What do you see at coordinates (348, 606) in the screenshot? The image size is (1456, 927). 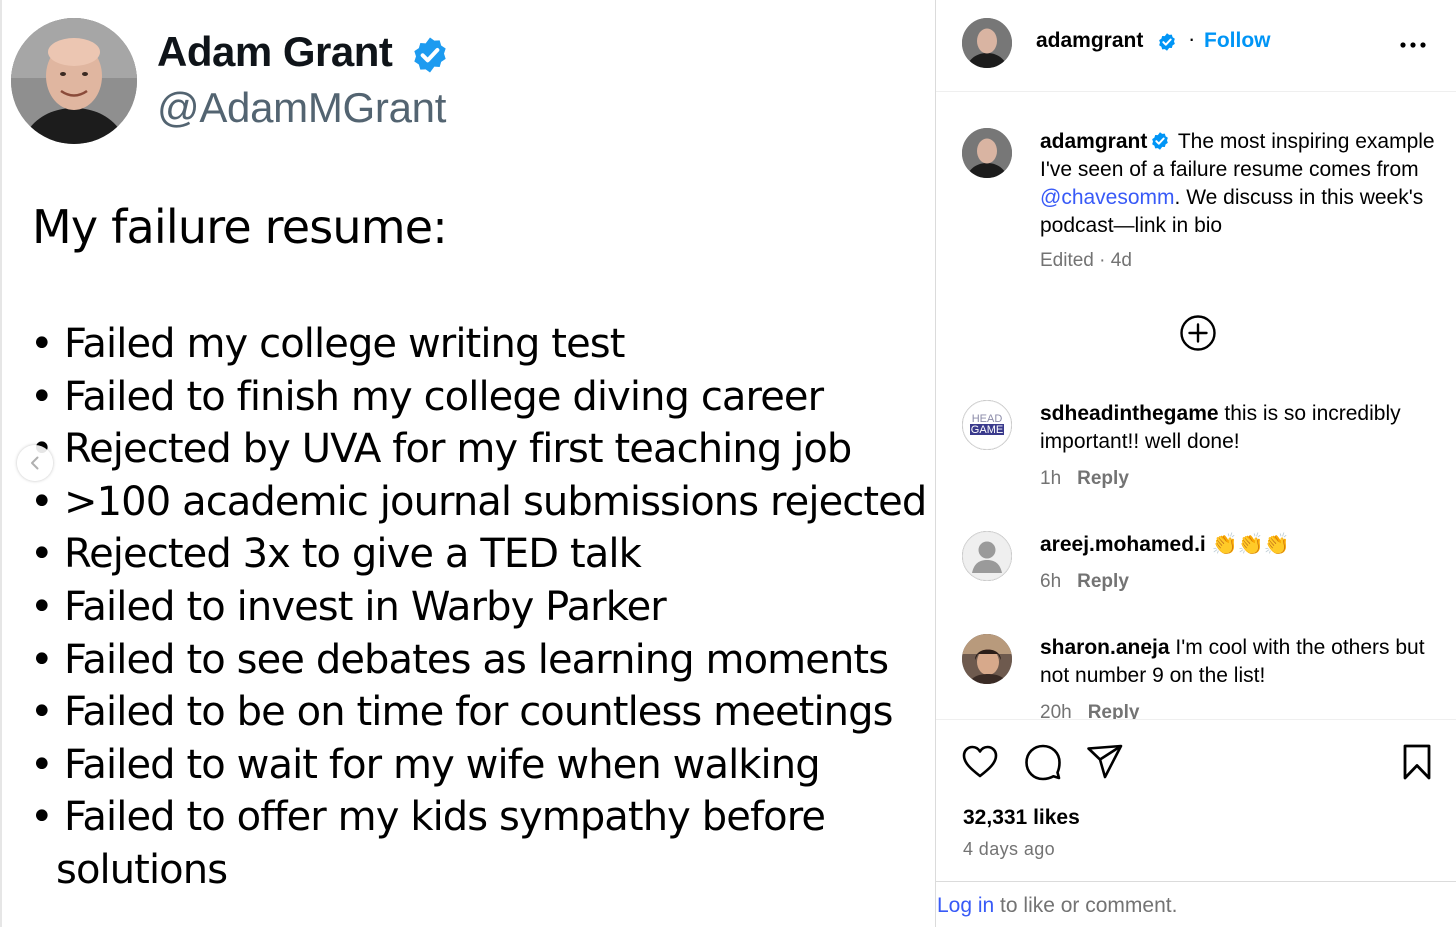 I see `list-item: • Failed to invest in Warby Parker` at bounding box center [348, 606].